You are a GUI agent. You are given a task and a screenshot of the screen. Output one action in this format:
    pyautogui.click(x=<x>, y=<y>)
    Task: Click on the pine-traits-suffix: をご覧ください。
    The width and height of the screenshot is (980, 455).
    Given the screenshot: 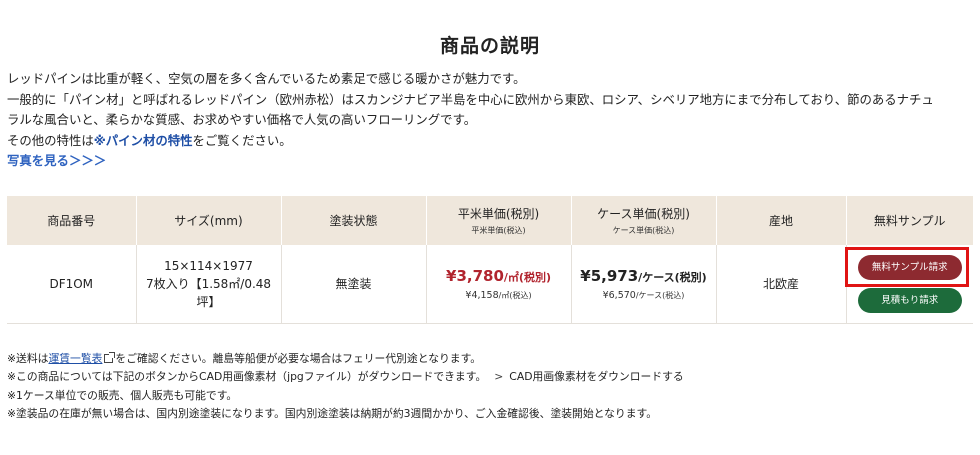 What is the action you would take?
    pyautogui.click(x=242, y=140)
    